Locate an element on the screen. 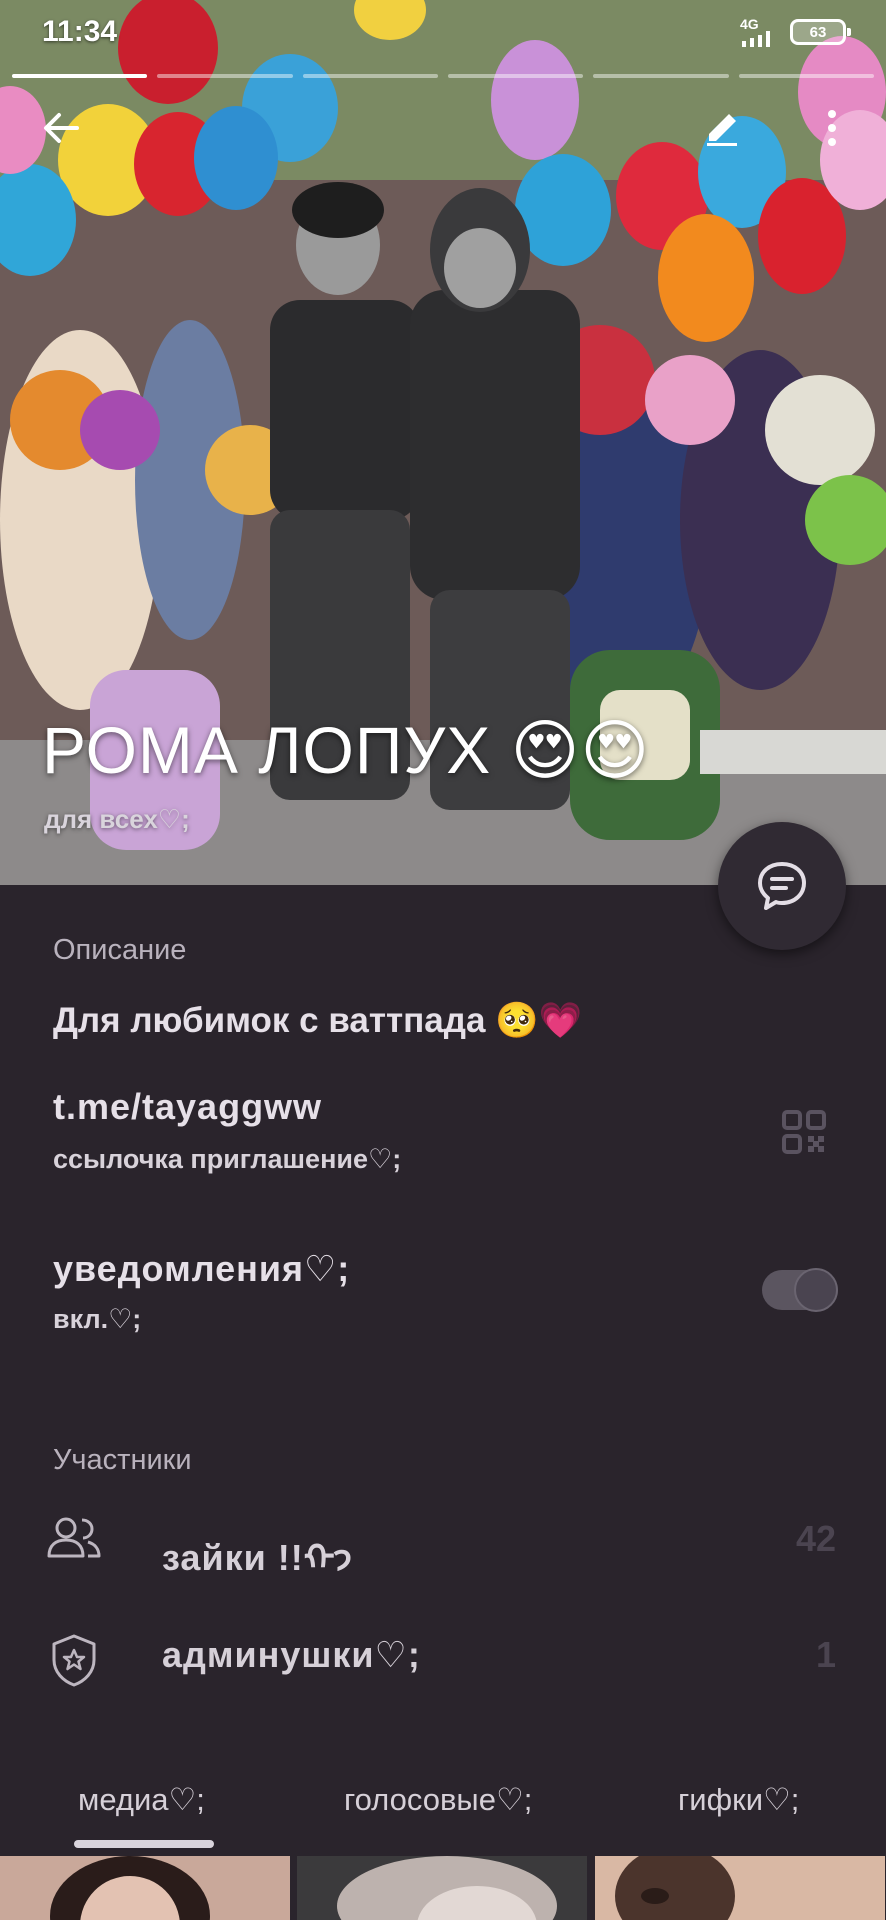 This screenshot has height=1920, width=886. invite-link: t.me/tayaggww is located at coordinates (187, 1107).